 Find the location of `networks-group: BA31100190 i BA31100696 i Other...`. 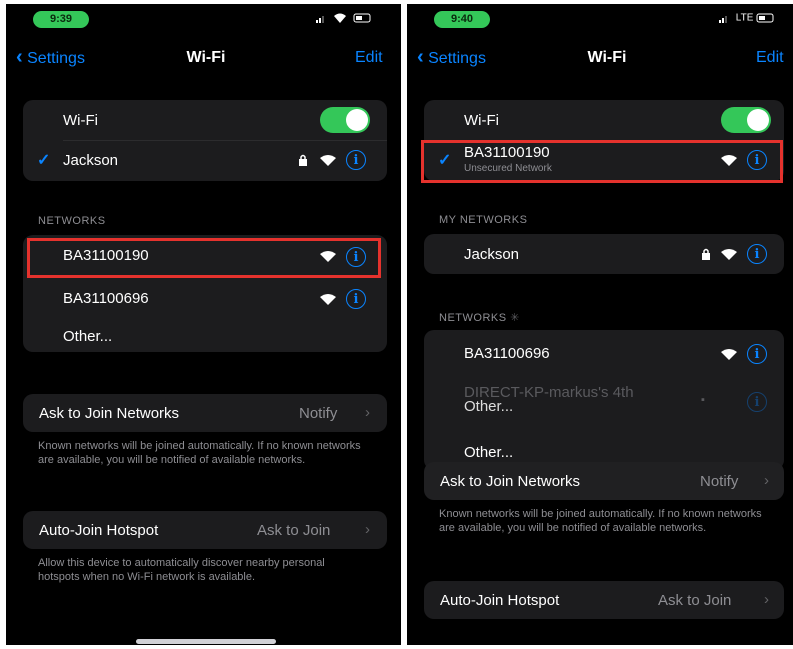

networks-group: BA31100190 i BA31100696 i Other... is located at coordinates (205, 293).